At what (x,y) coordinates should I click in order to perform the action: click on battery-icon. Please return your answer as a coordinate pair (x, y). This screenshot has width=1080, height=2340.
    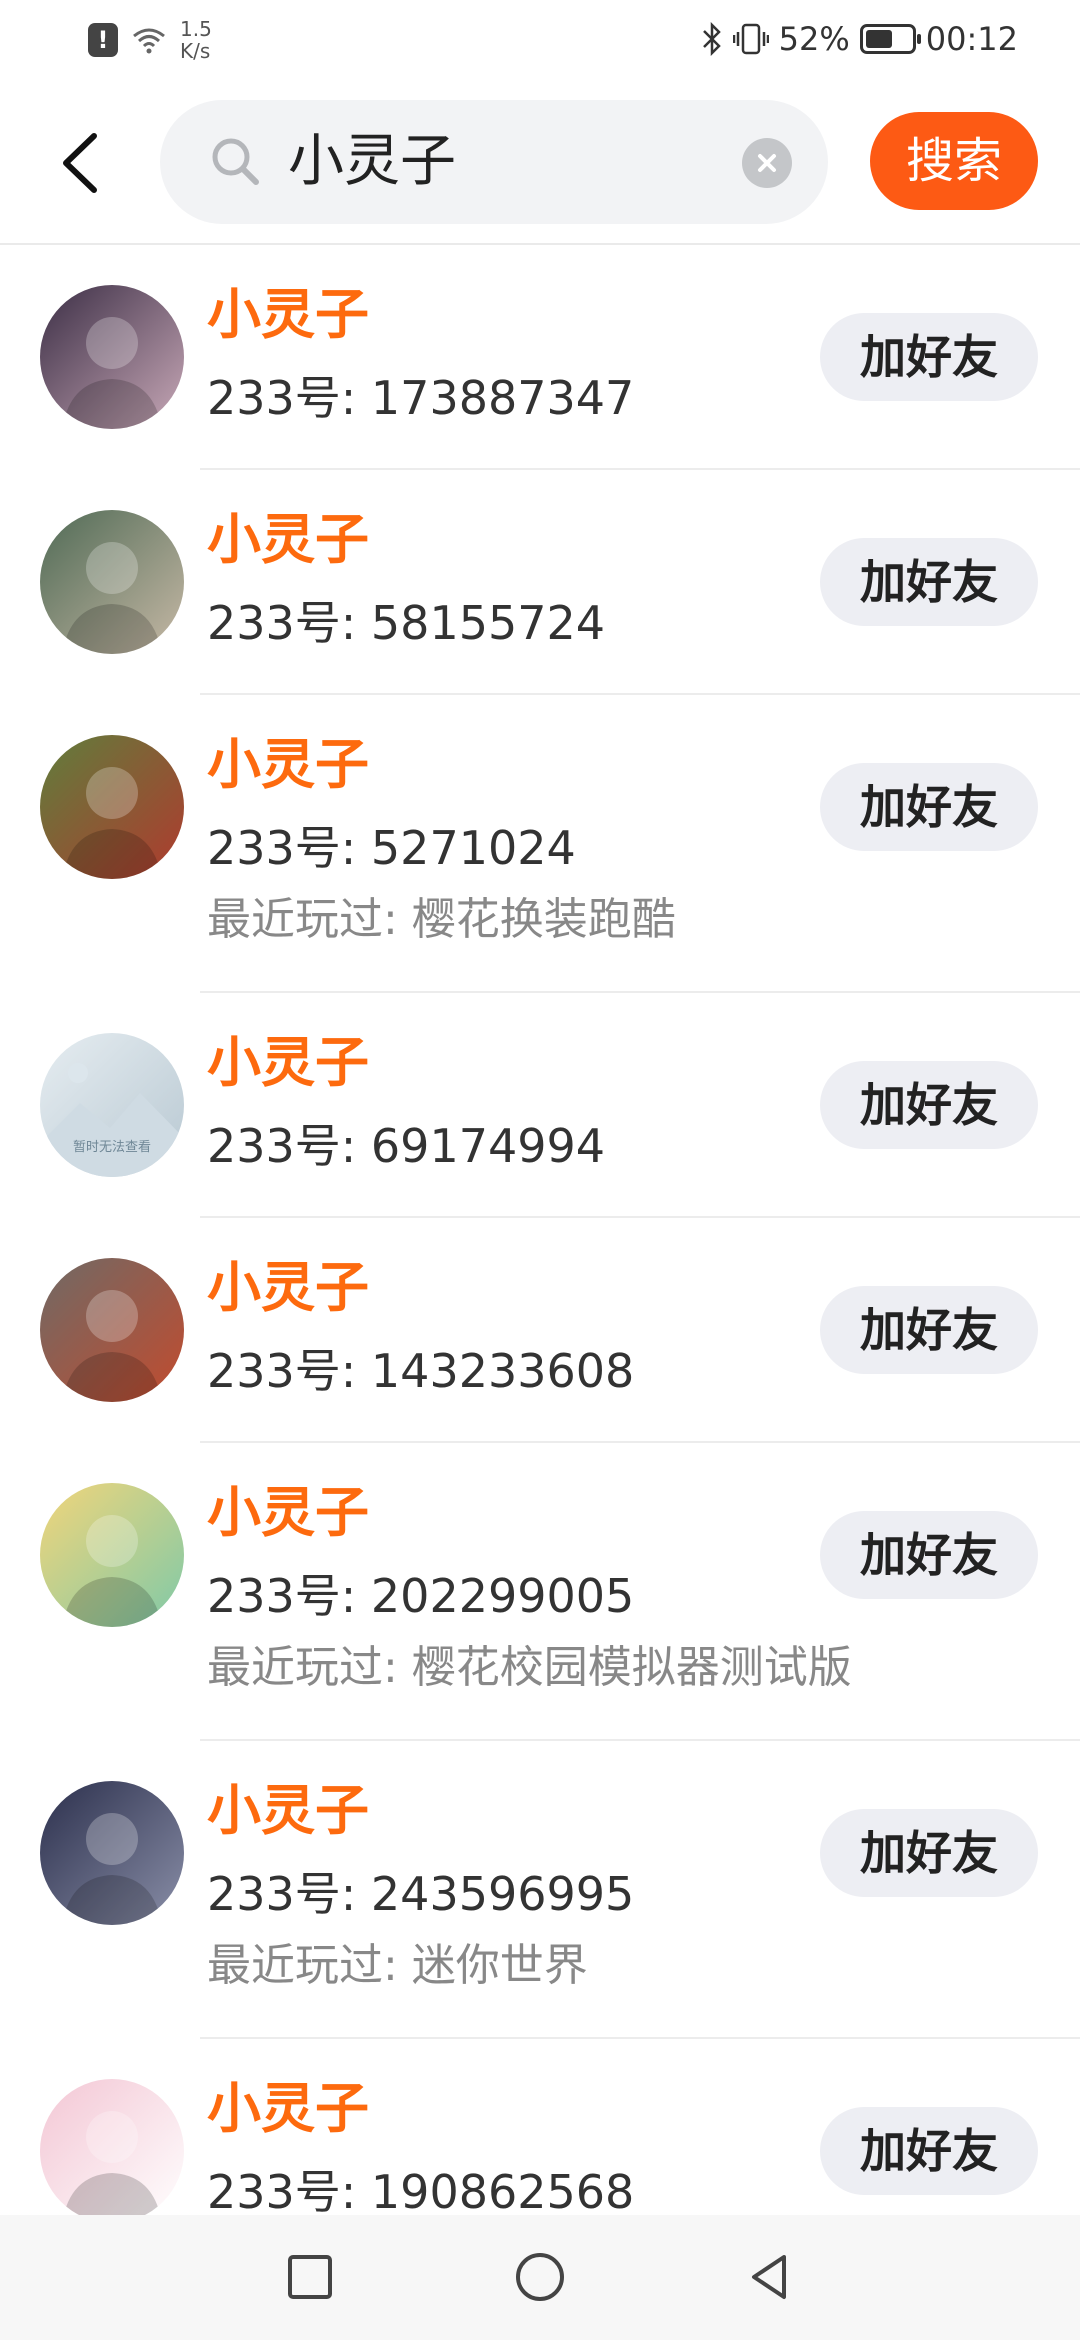
    Looking at the image, I should click on (890, 39).